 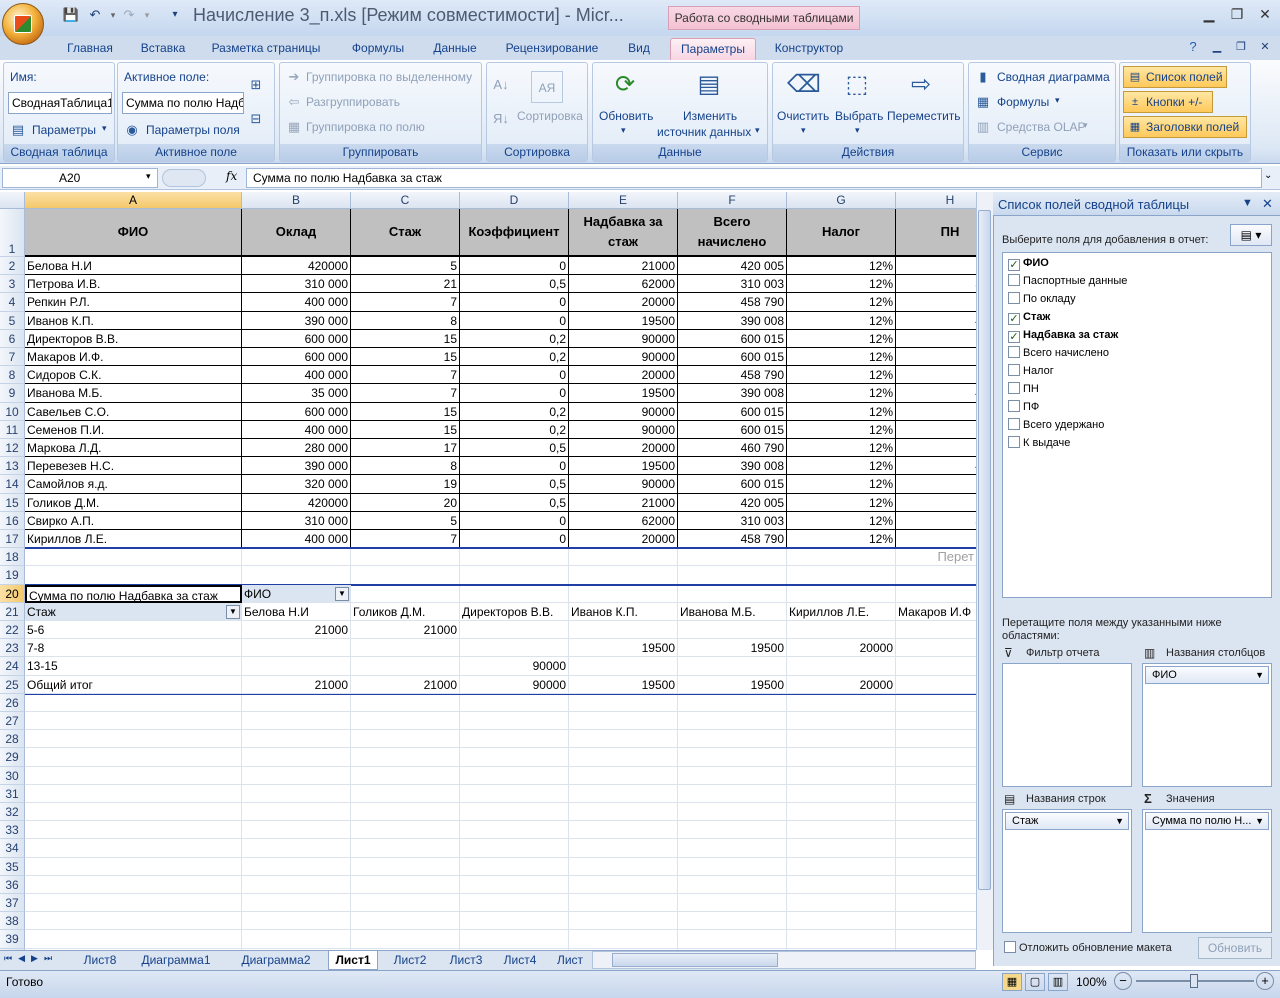 What do you see at coordinates (133, 357) in the screenshot?
I see `employee-name-cell: Макаров И.Ф.` at bounding box center [133, 357].